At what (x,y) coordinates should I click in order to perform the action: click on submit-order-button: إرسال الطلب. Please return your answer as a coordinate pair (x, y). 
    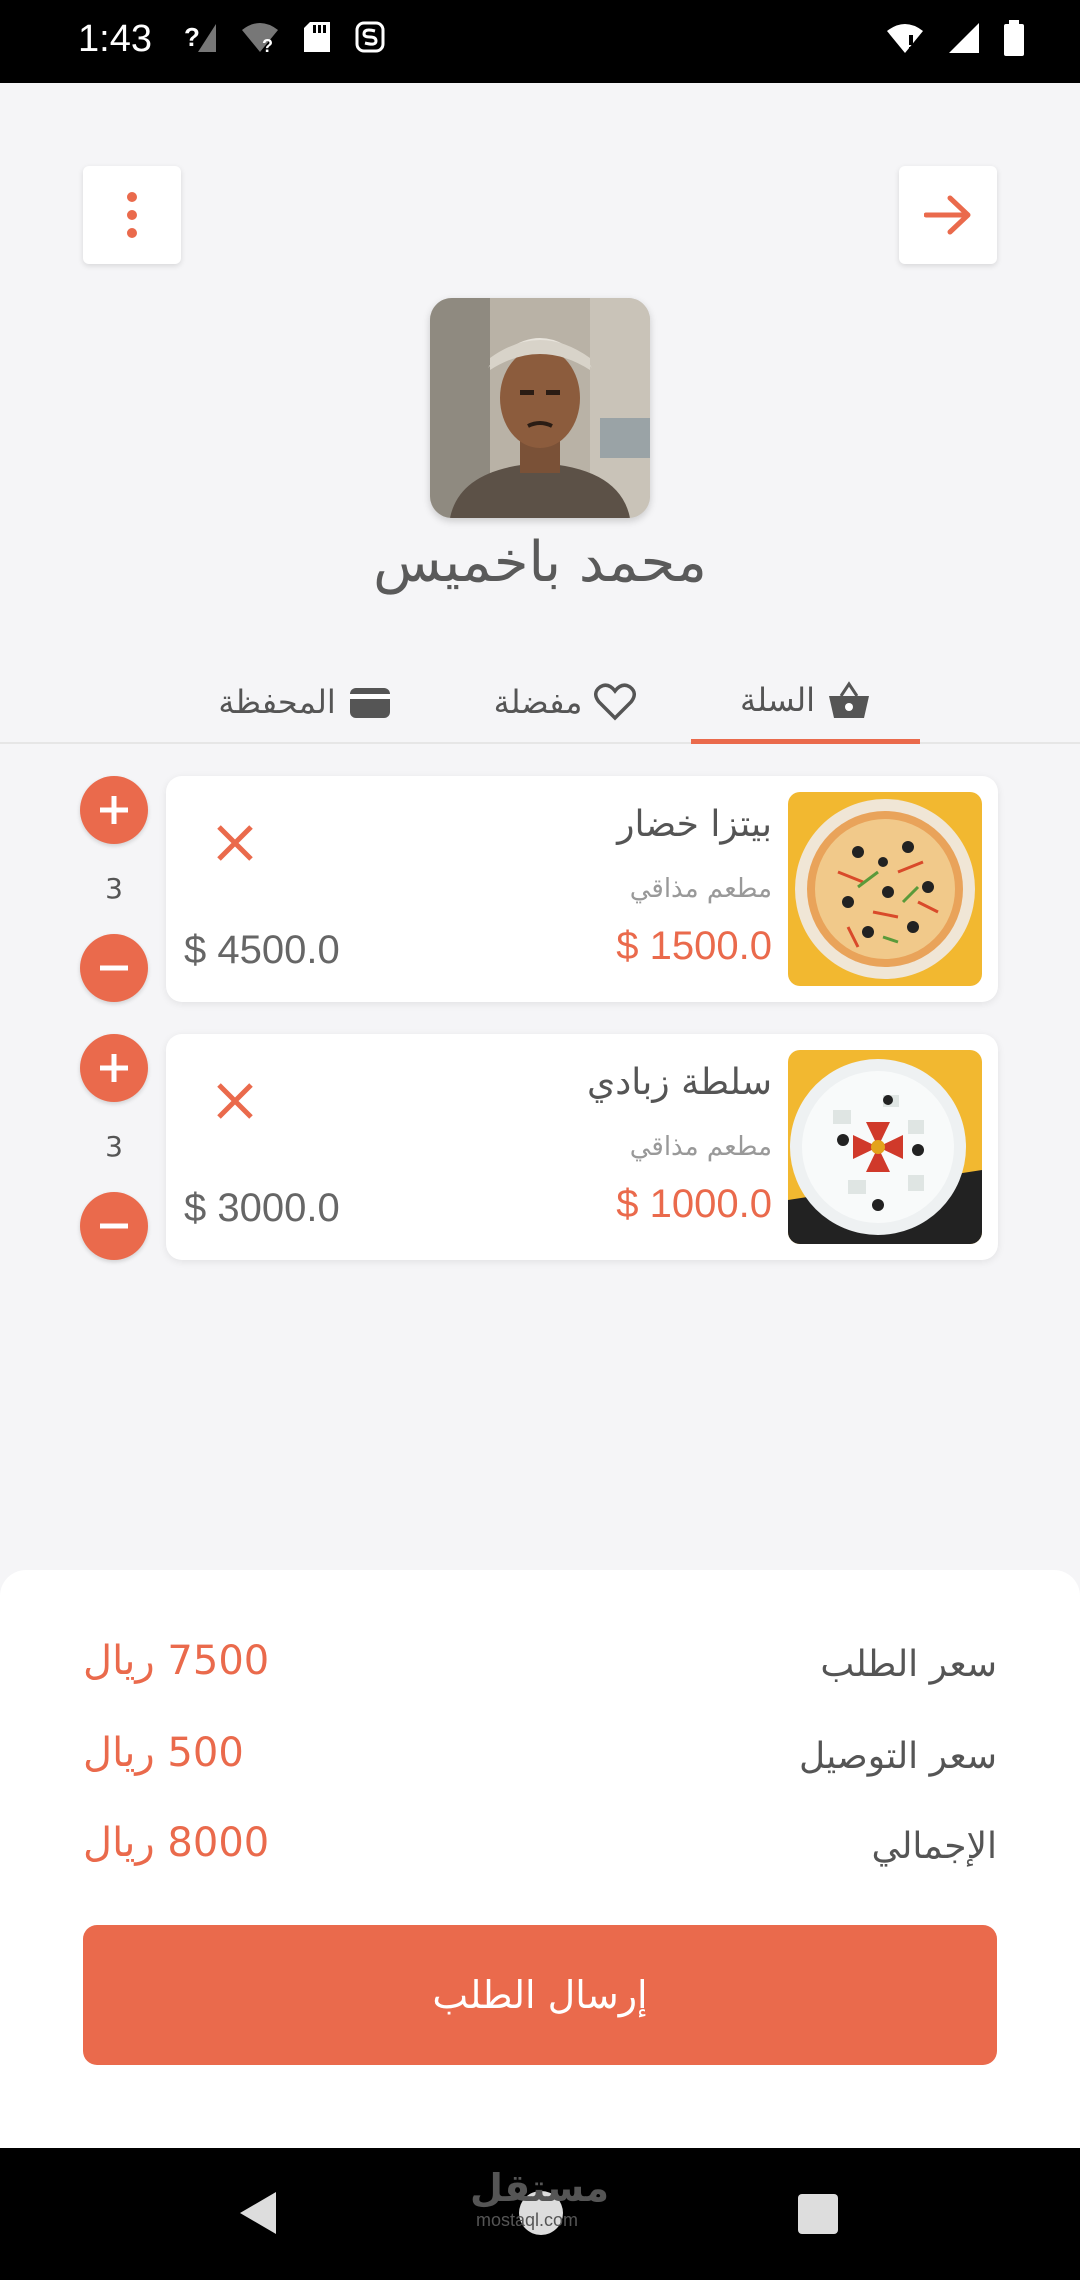
    Looking at the image, I should click on (540, 1995).